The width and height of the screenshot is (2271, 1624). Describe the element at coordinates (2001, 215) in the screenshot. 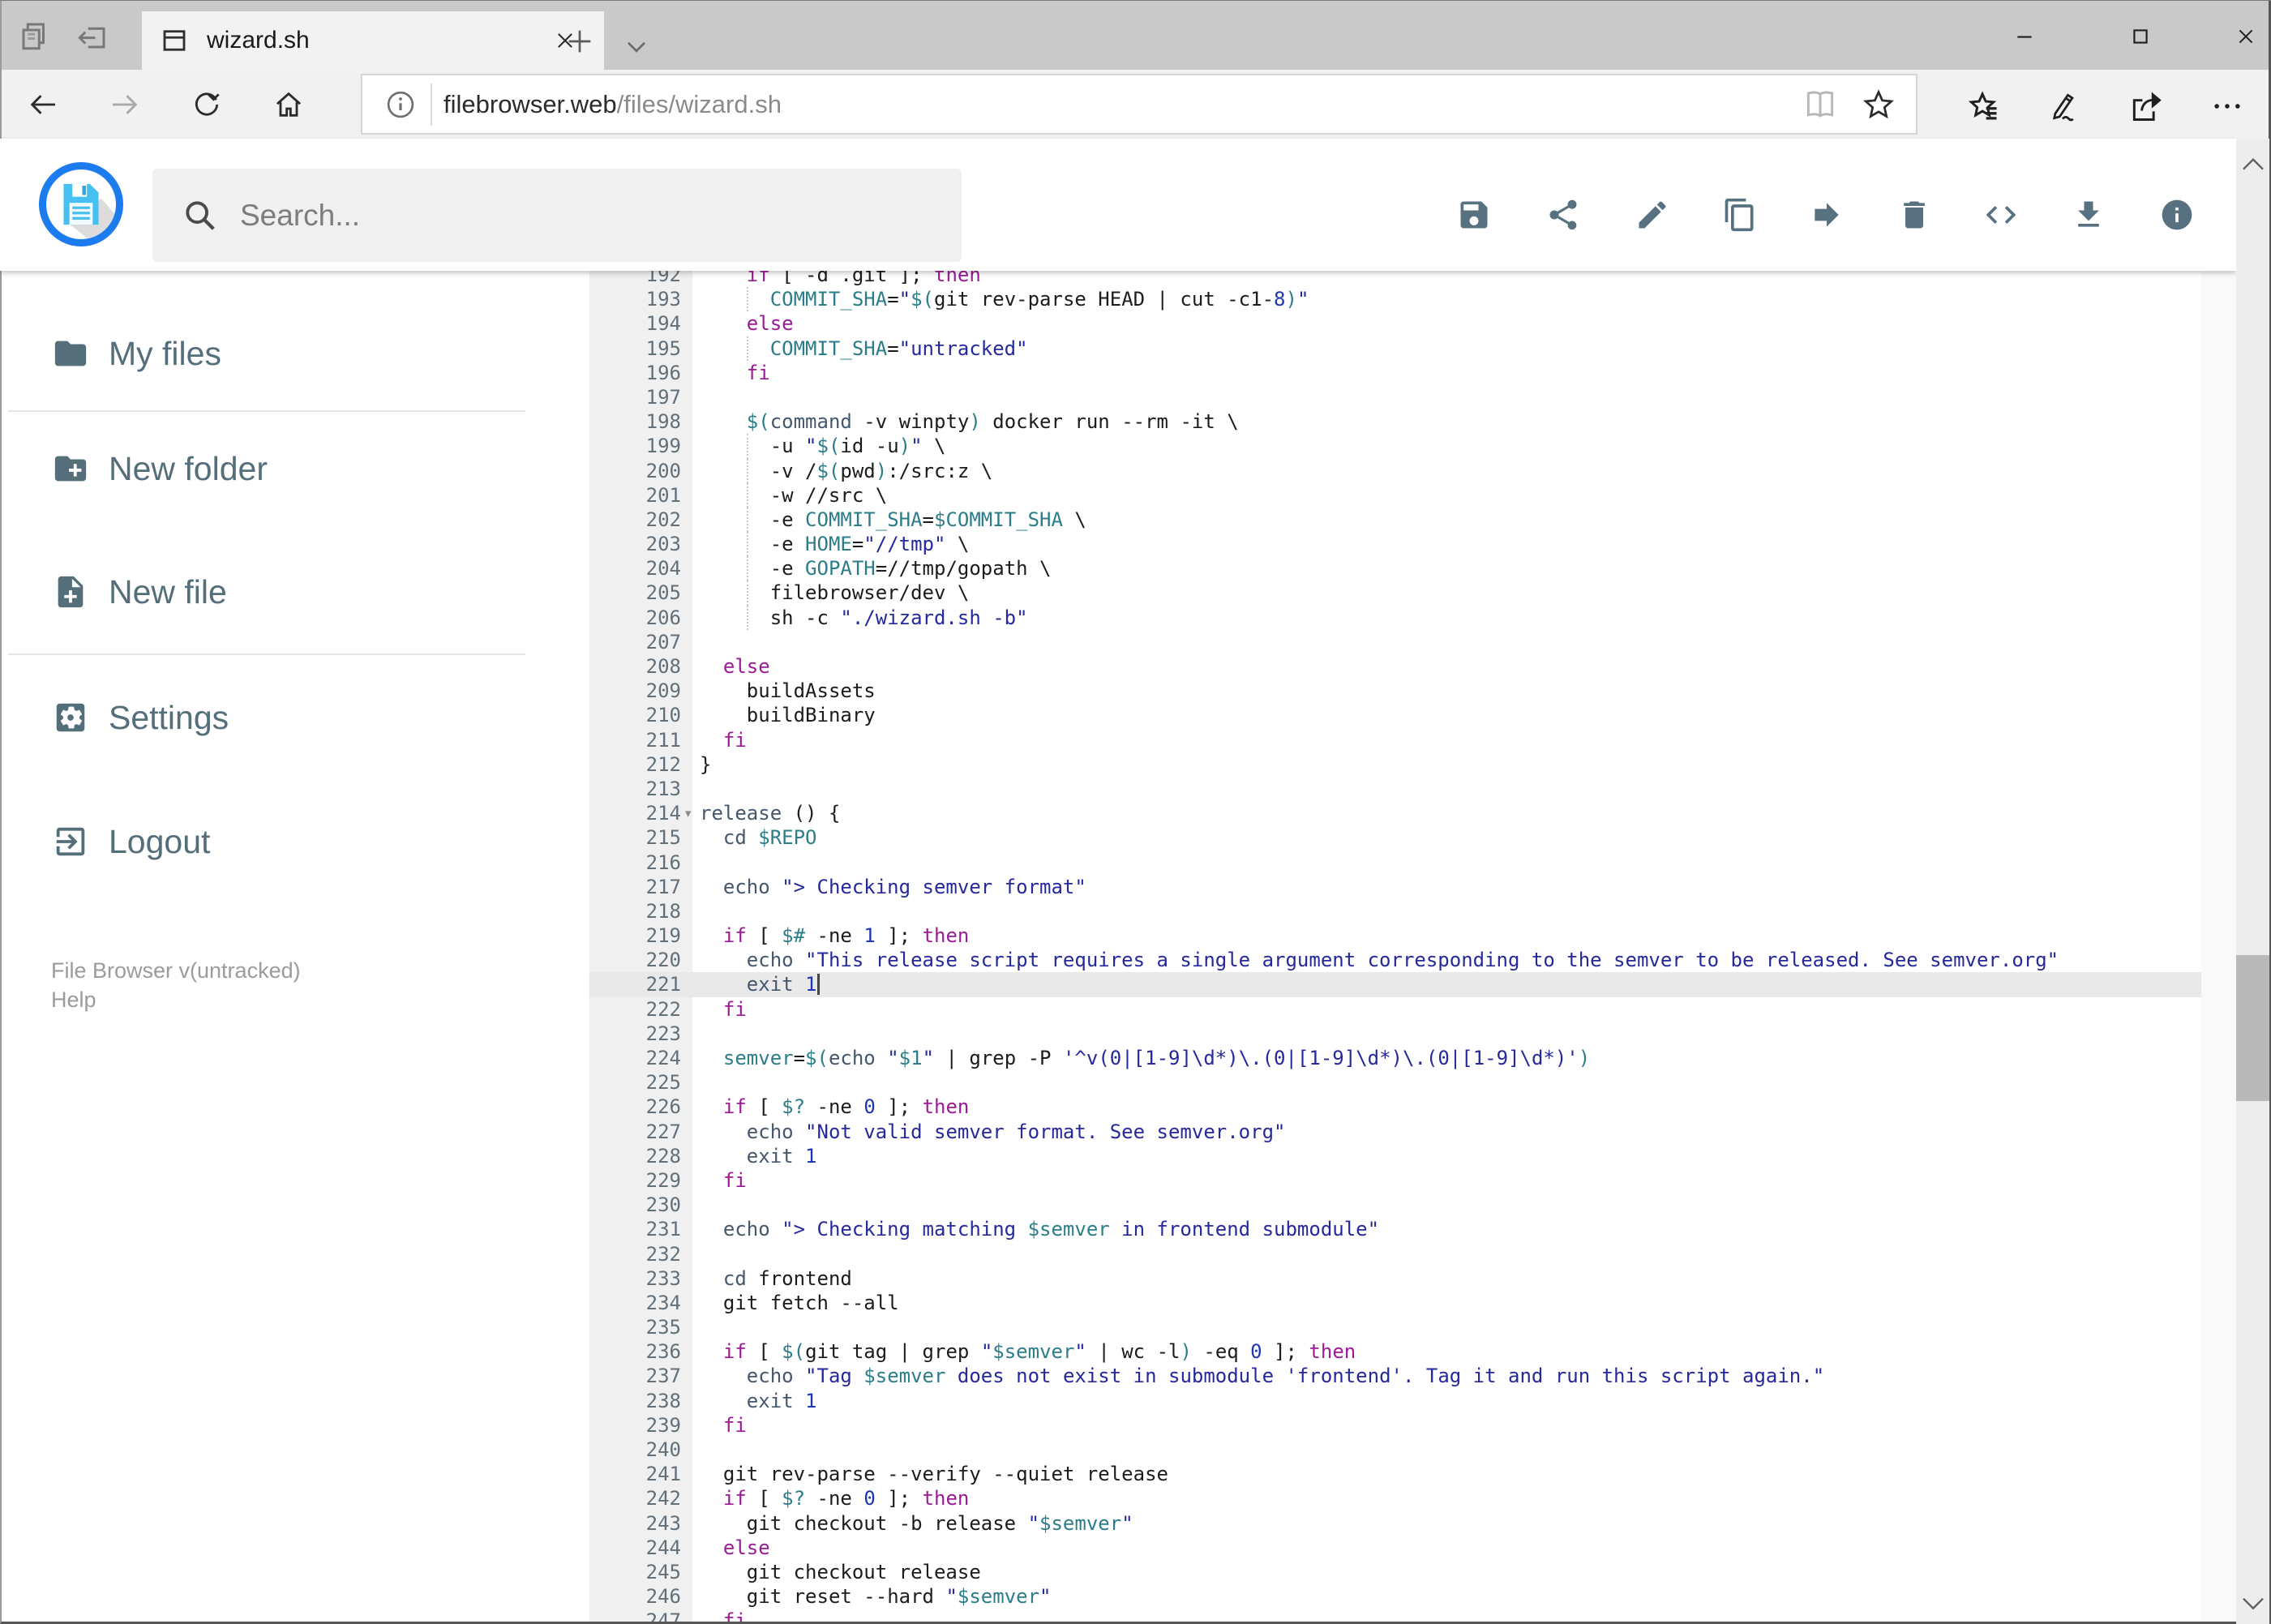

I see `view-source-icon` at that location.